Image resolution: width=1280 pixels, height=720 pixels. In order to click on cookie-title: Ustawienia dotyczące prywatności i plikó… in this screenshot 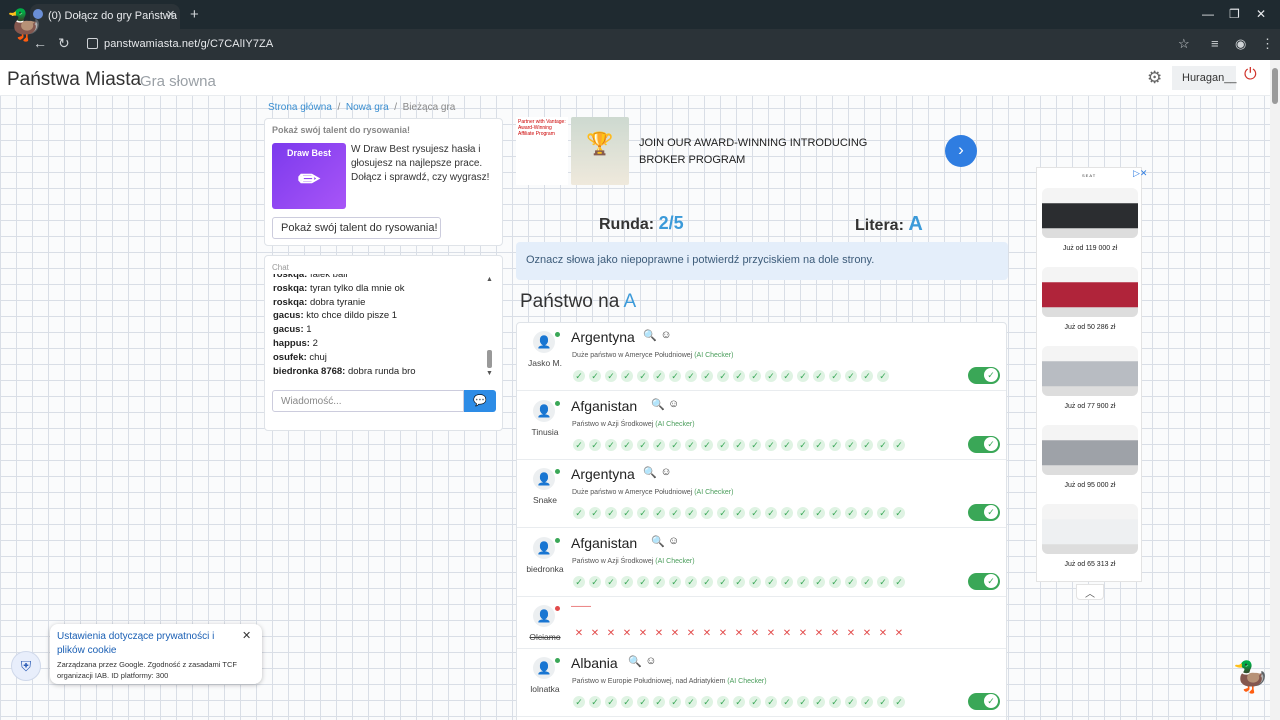, I will do `click(142, 644)`.